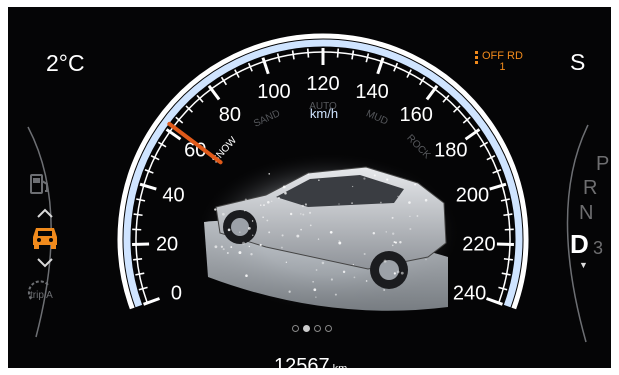  What do you see at coordinates (472, 195) in the screenshot?
I see `speed-tick-label: 200` at bounding box center [472, 195].